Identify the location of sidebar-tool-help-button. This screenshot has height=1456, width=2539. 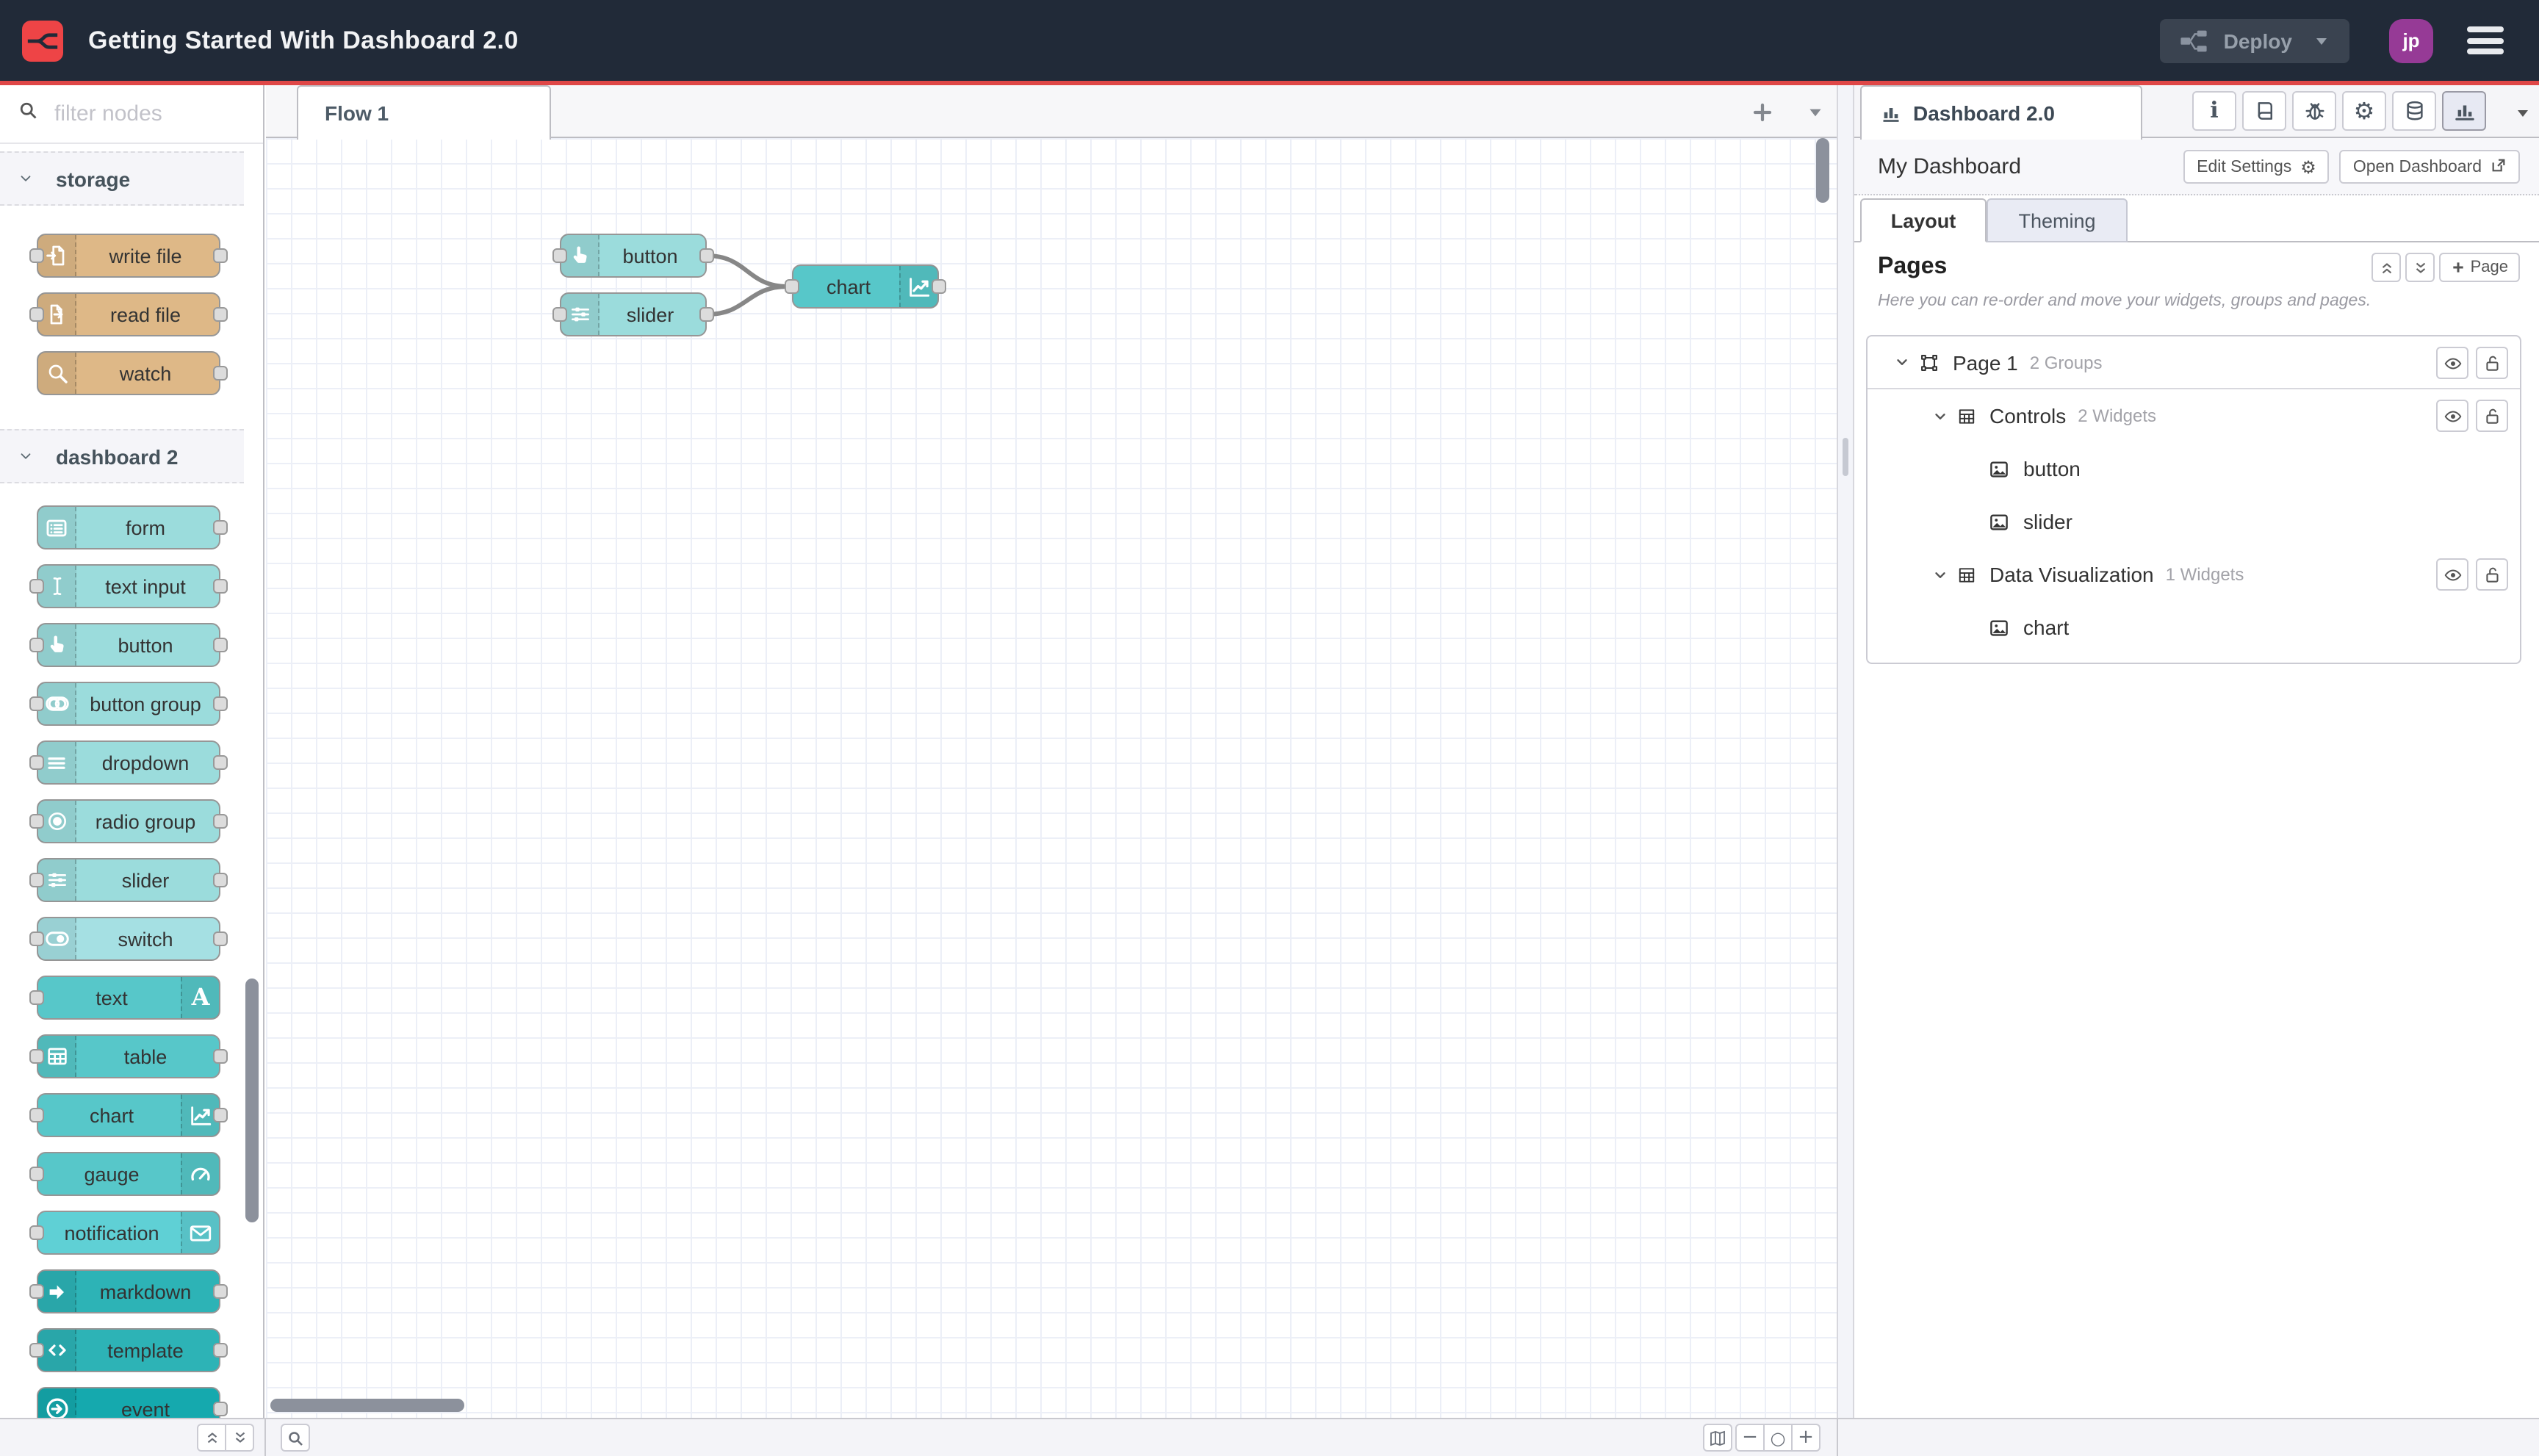
(2264, 111).